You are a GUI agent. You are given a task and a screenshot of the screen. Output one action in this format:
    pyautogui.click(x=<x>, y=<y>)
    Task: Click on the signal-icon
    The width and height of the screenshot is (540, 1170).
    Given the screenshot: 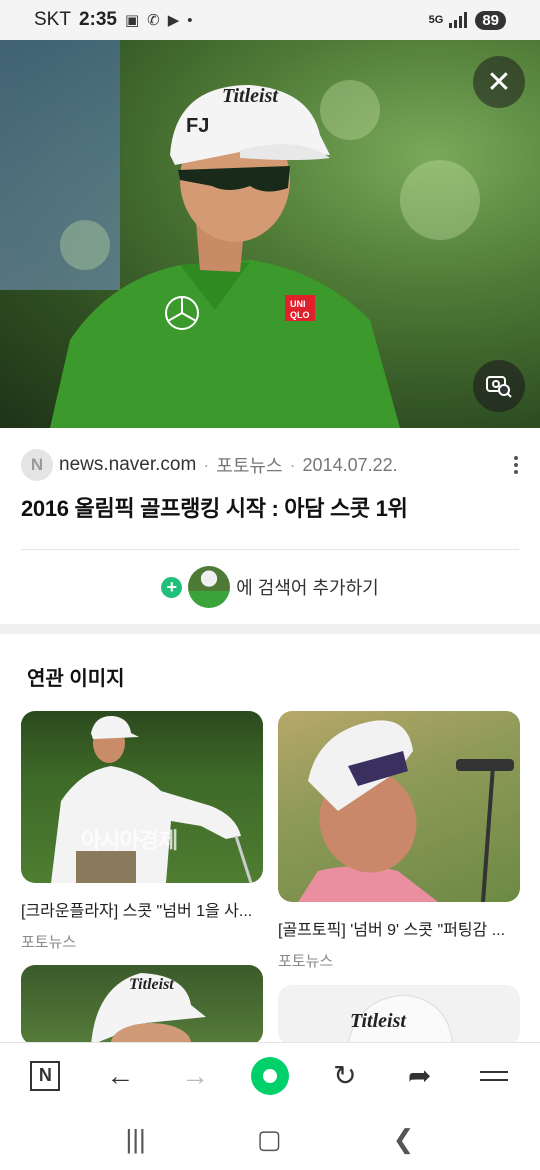 What is the action you would take?
    pyautogui.click(x=458, y=20)
    